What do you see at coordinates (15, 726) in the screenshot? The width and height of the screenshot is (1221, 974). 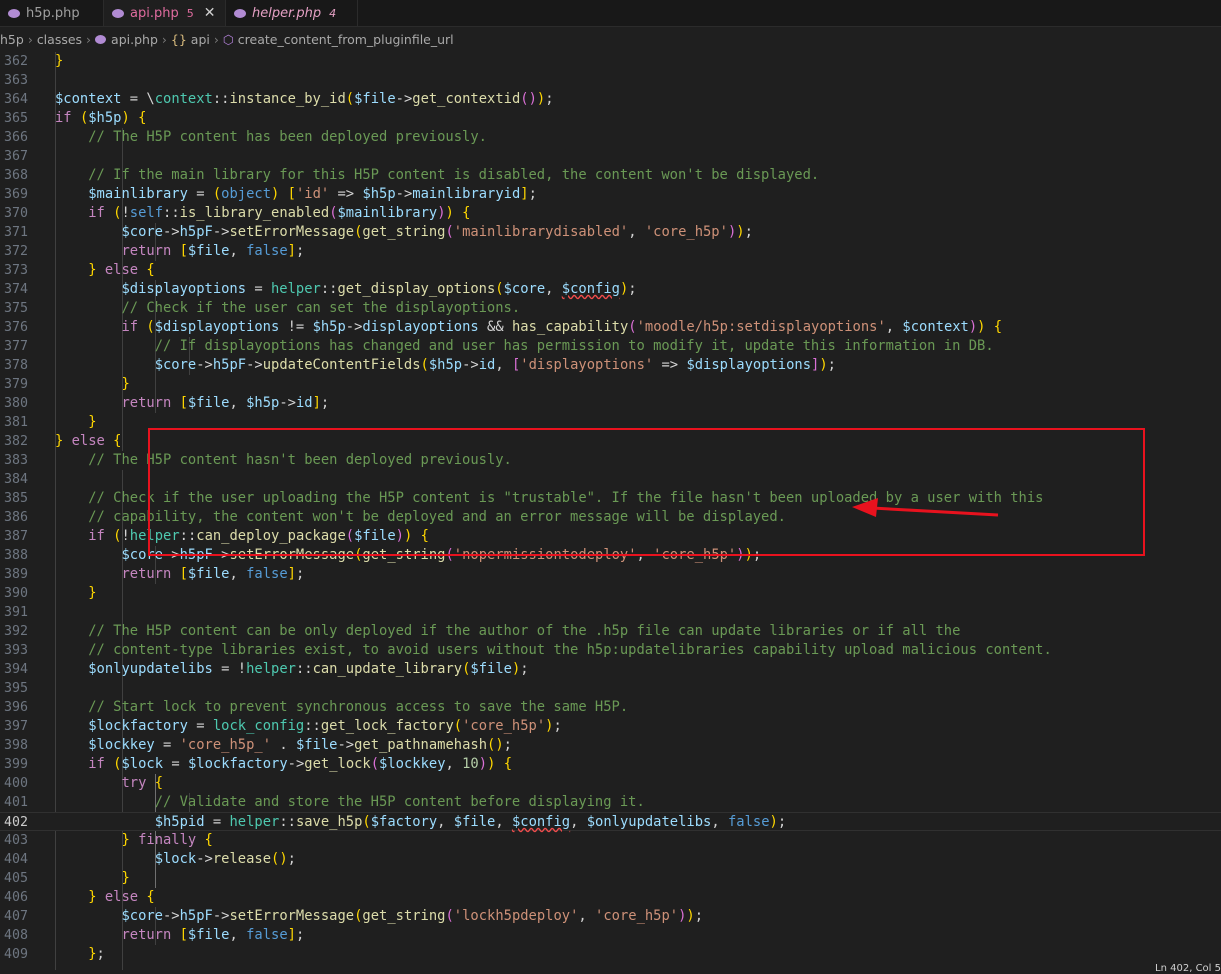 I see `line-number: 397` at bounding box center [15, 726].